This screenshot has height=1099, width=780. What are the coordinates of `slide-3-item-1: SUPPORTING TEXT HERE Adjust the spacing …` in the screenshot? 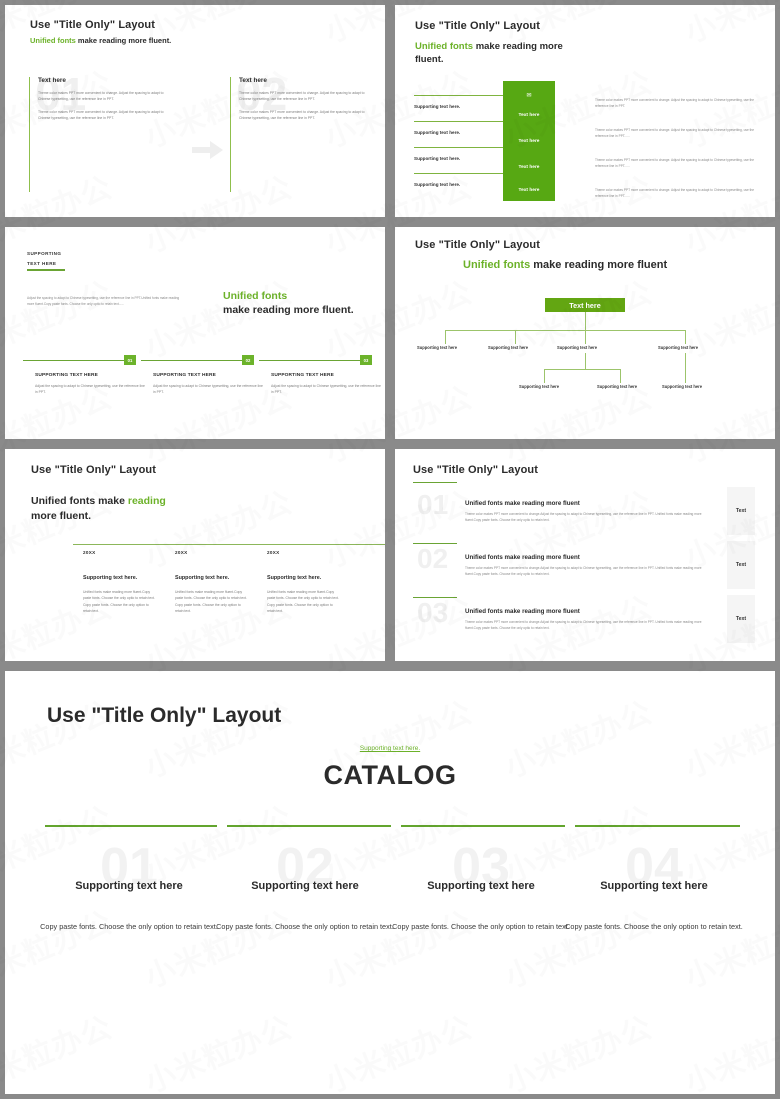 It's located at (90, 384).